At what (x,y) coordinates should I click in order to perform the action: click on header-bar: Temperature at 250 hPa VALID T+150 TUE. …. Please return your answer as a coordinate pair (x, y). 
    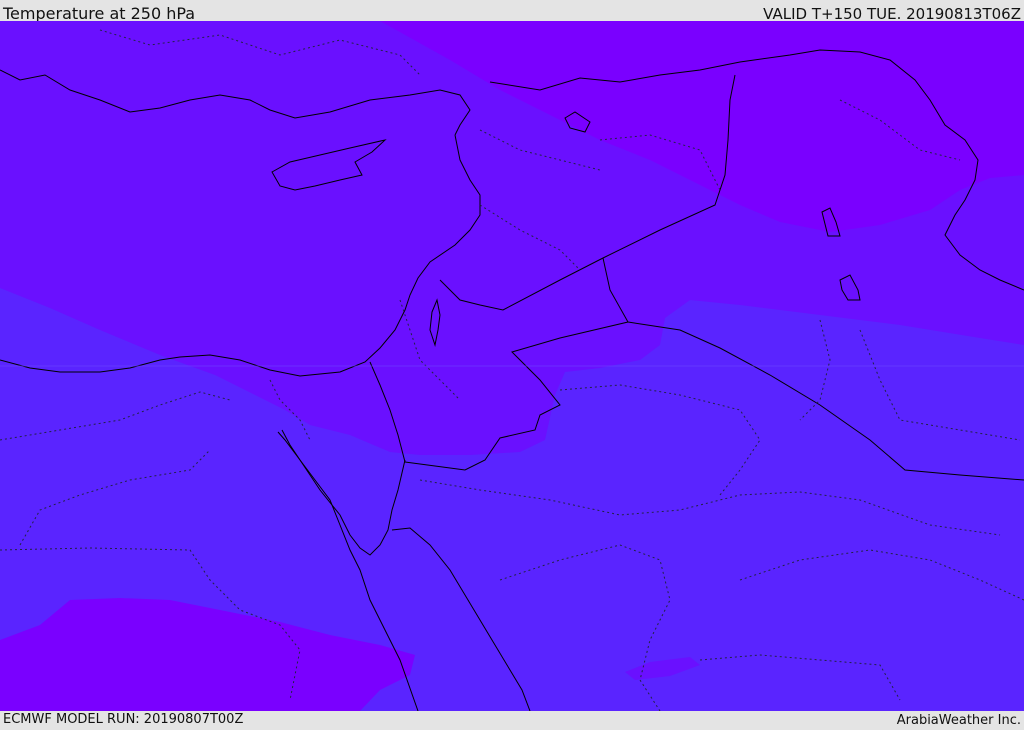
    Looking at the image, I should click on (512, 11).